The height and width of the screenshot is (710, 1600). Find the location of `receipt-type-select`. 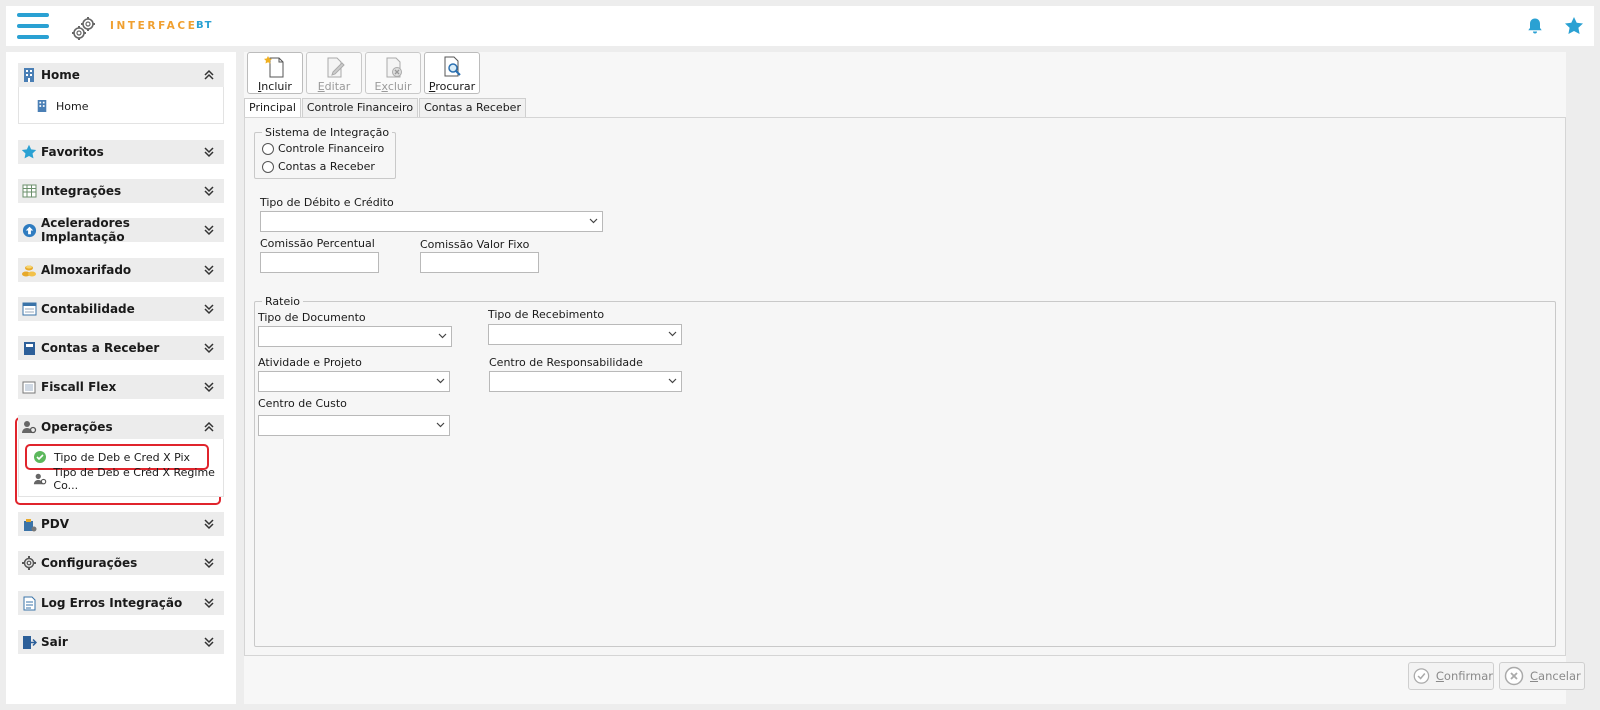

receipt-type-select is located at coordinates (585, 334).